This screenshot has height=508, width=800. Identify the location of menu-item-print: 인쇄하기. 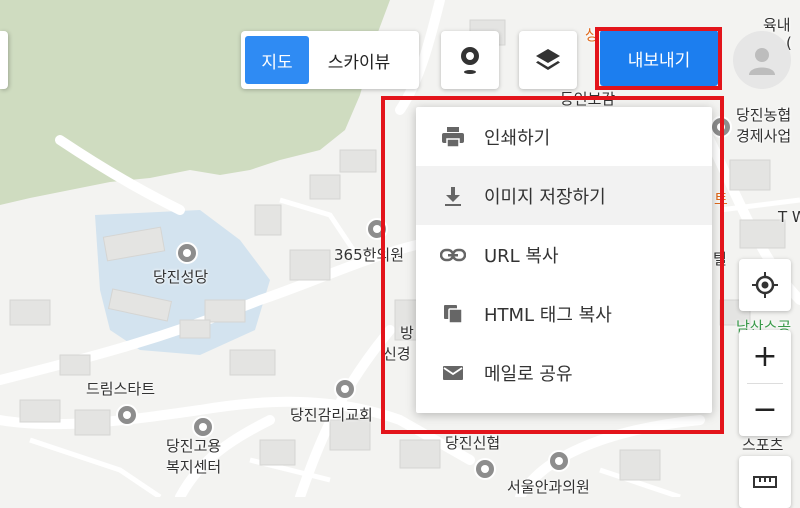
(564, 136).